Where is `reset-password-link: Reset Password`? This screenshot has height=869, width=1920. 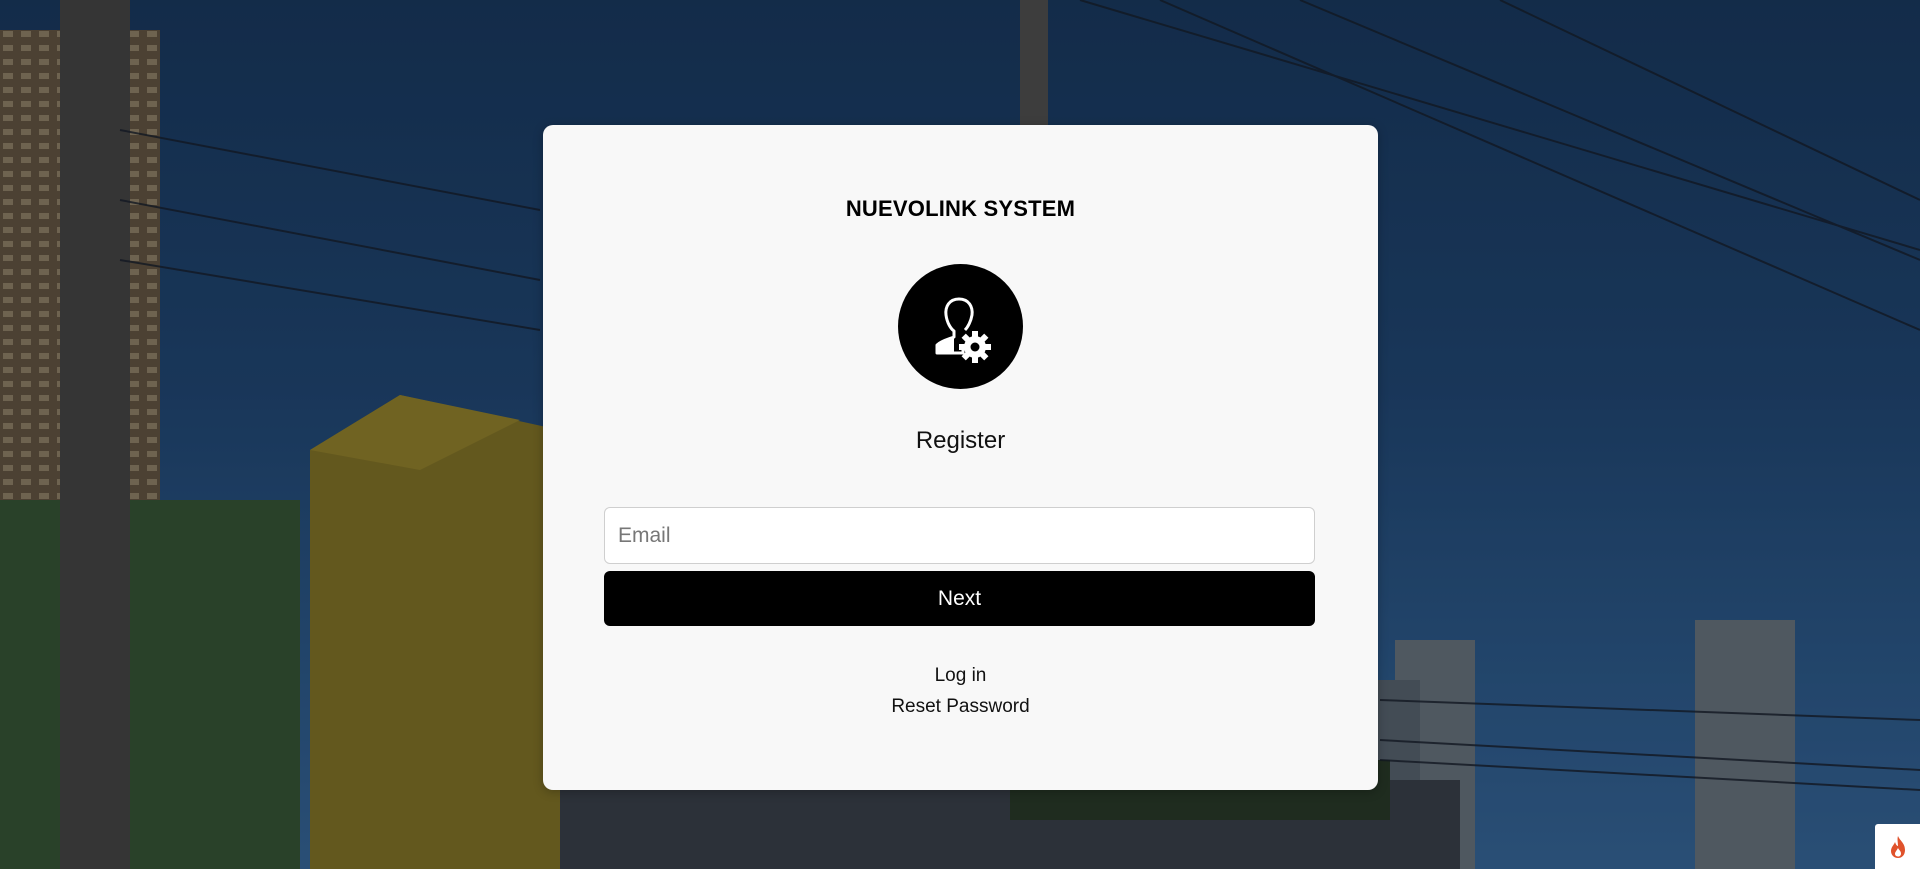
reset-password-link: Reset Password is located at coordinates (960, 707).